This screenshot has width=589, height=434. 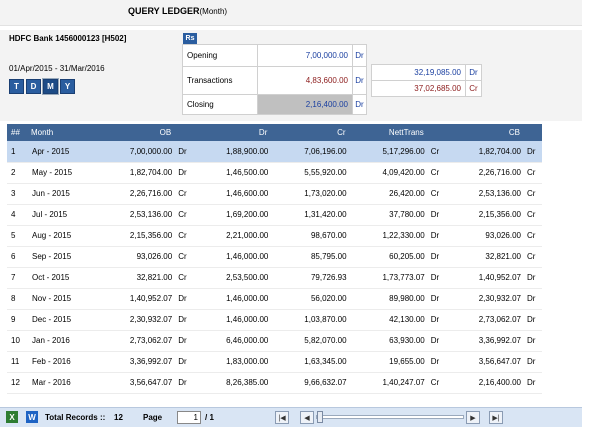 I want to click on row-month: Nov - 2015, so click(x=62, y=299).